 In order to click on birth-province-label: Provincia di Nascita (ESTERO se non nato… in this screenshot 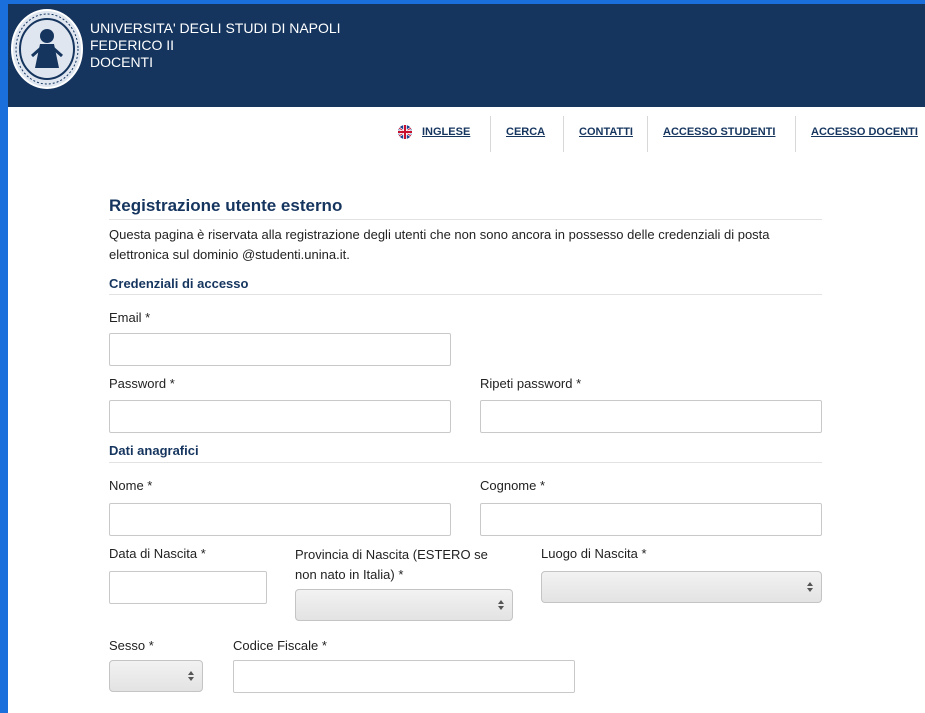, I will do `click(391, 564)`.